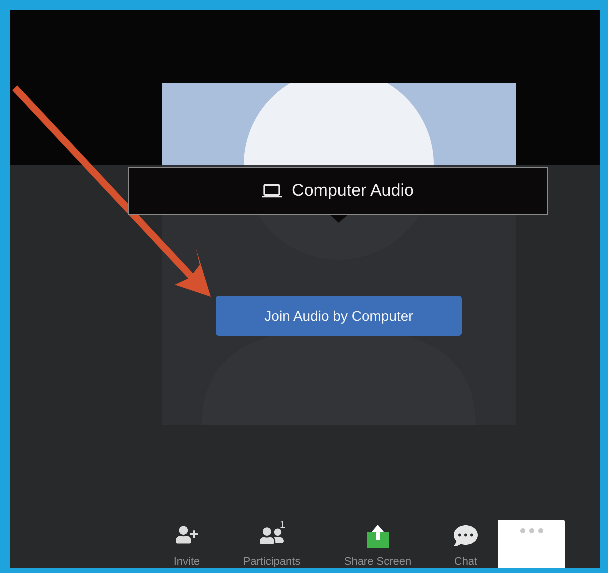 This screenshot has width=608, height=573. What do you see at coordinates (187, 535) in the screenshot?
I see `user-plus-icon` at bounding box center [187, 535].